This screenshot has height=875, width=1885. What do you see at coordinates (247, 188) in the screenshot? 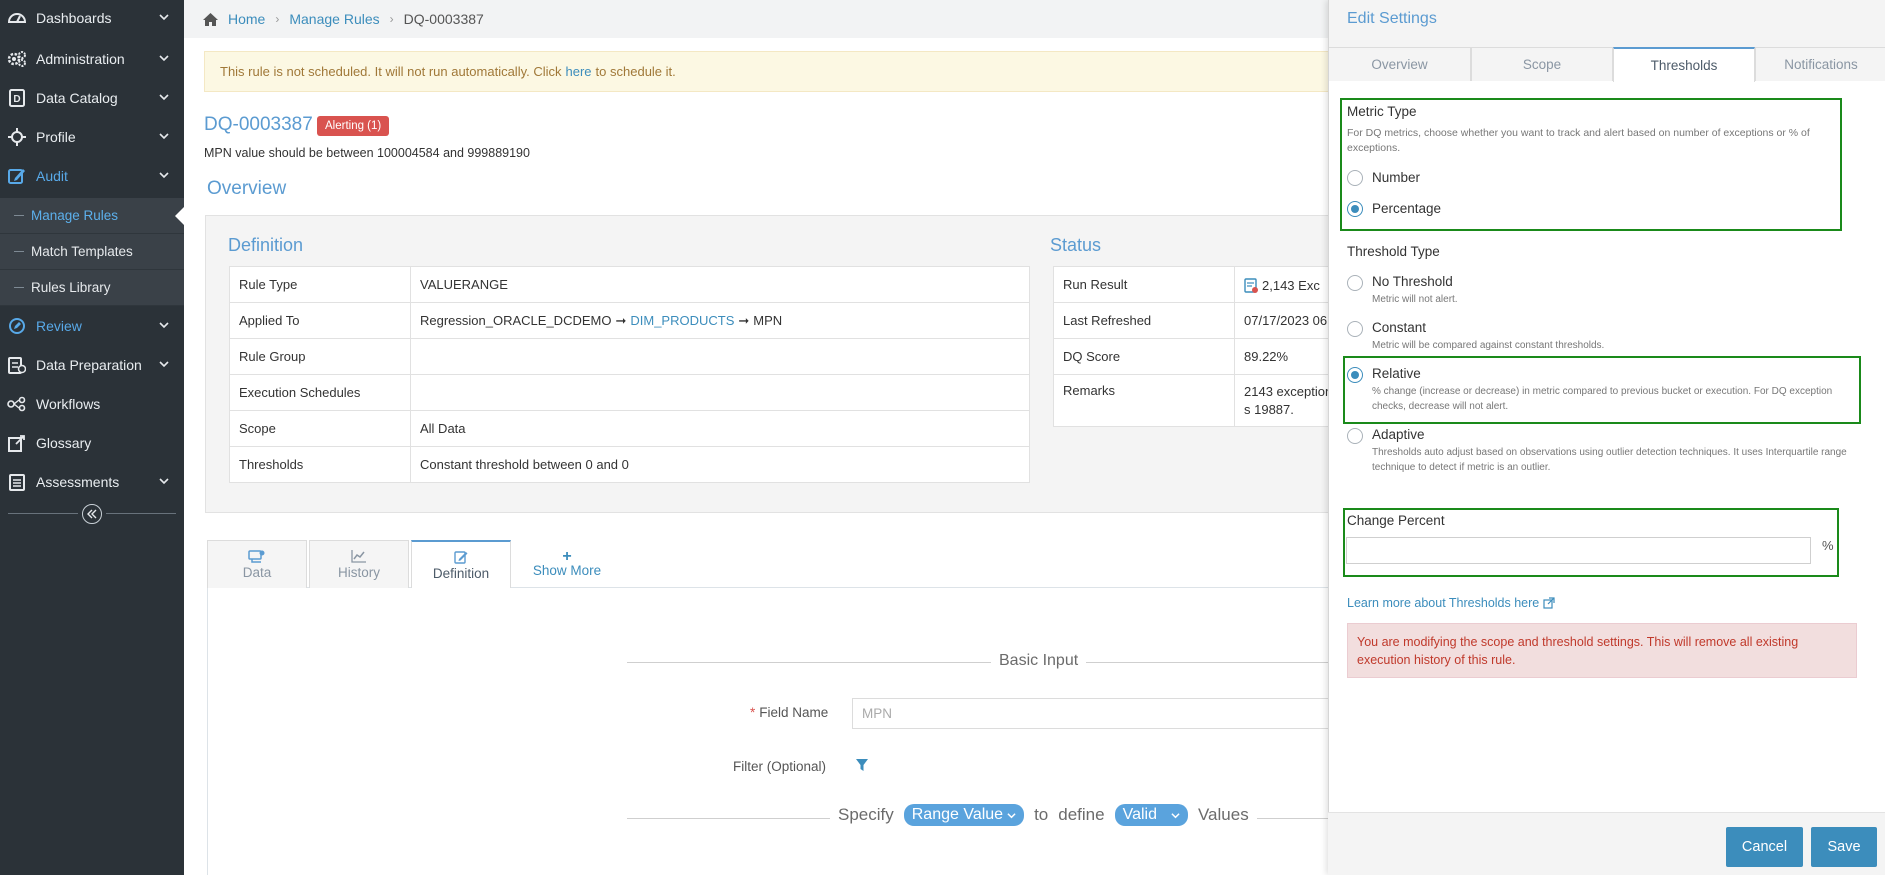
I see `overview-title: Overview` at bounding box center [247, 188].